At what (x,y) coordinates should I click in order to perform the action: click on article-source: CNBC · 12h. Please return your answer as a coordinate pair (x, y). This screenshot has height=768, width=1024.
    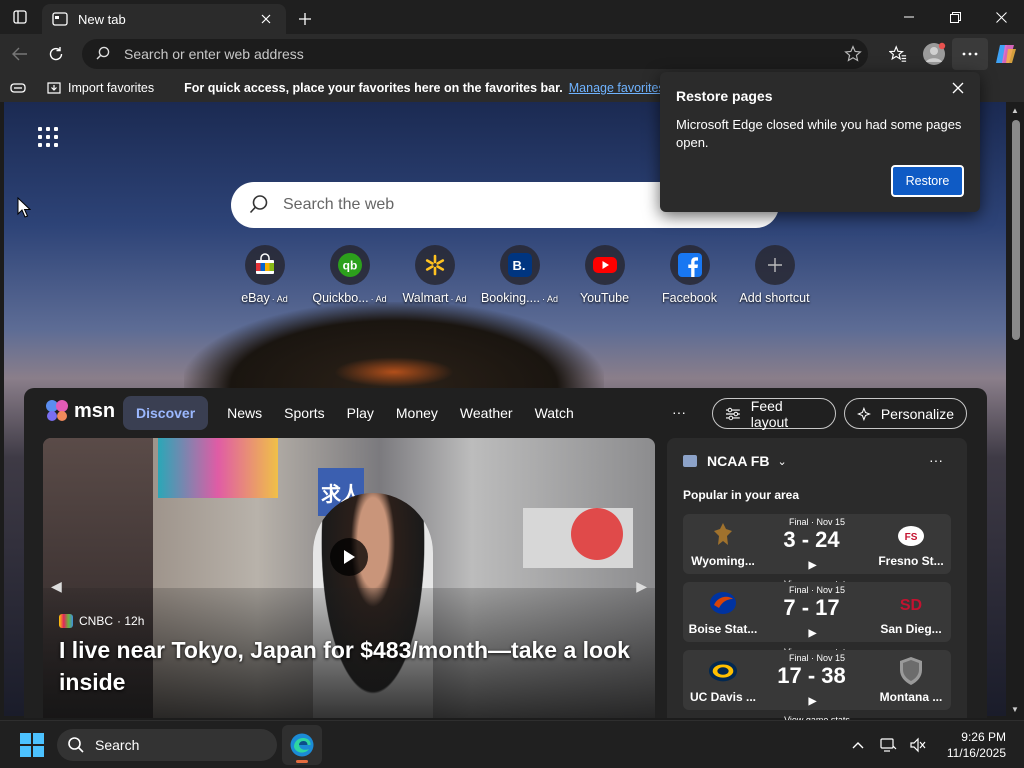
    Looking at the image, I should click on (101, 621).